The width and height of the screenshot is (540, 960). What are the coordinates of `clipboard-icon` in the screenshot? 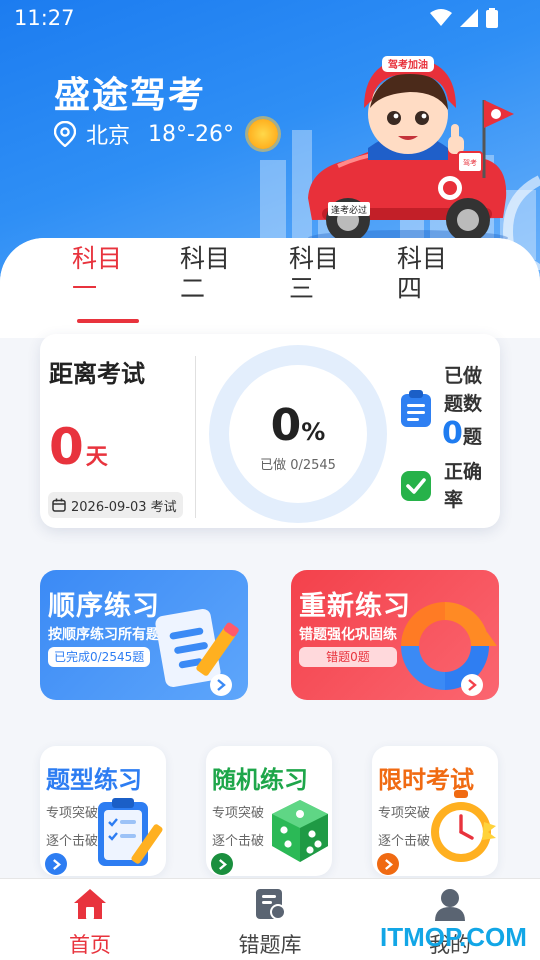 It's located at (416, 408).